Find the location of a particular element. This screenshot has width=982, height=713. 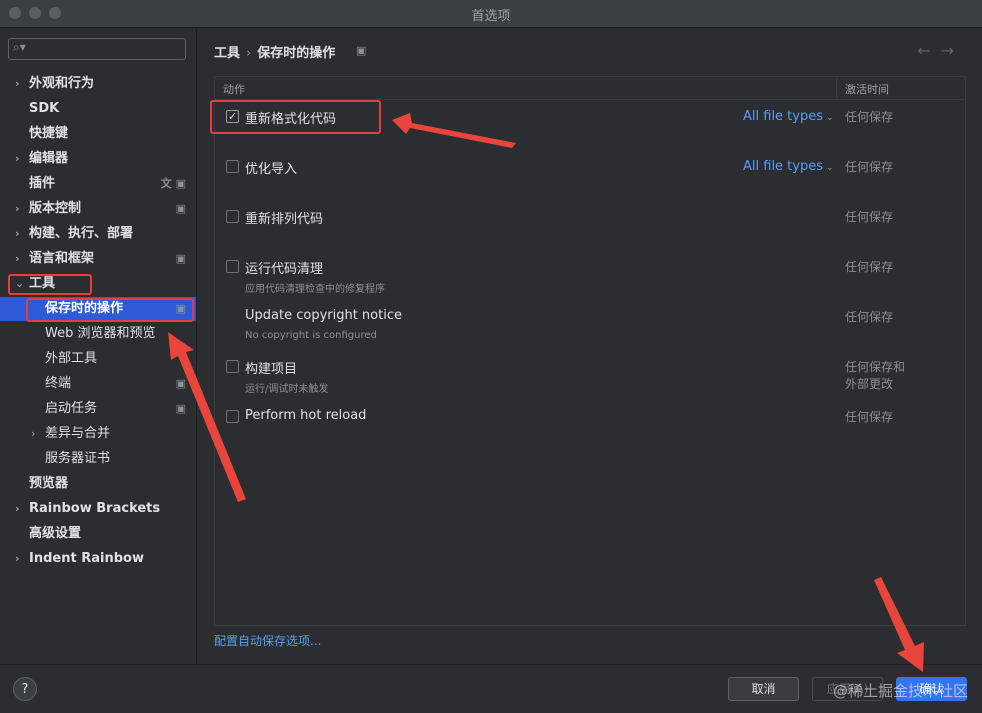

sidebar-item-label: 终端 is located at coordinates (58, 383).